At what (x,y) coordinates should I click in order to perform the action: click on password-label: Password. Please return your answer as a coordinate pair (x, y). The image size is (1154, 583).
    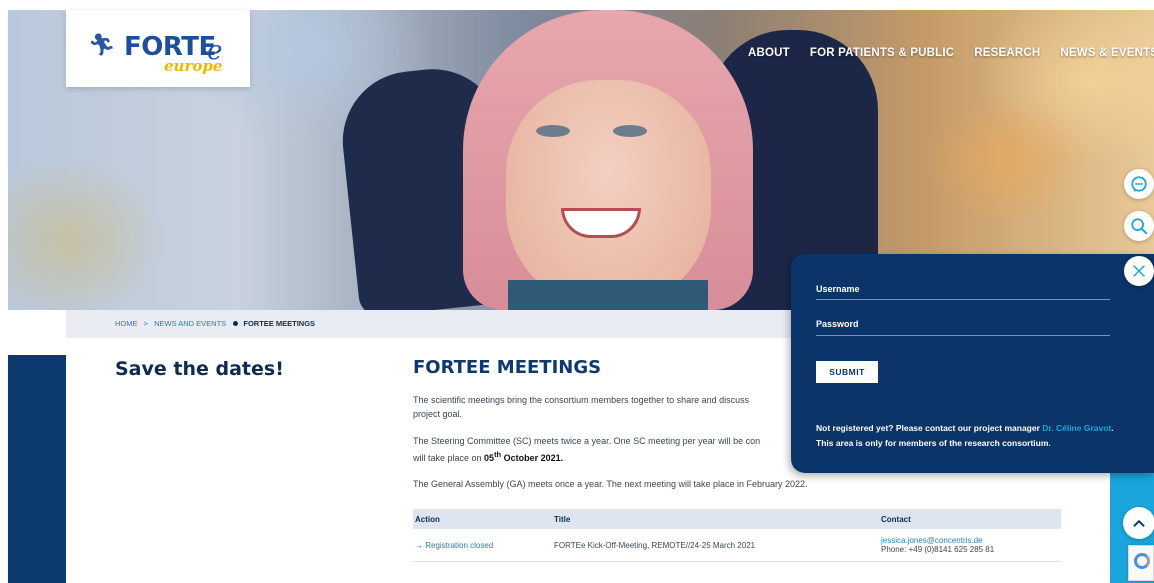
    Looking at the image, I should click on (837, 324).